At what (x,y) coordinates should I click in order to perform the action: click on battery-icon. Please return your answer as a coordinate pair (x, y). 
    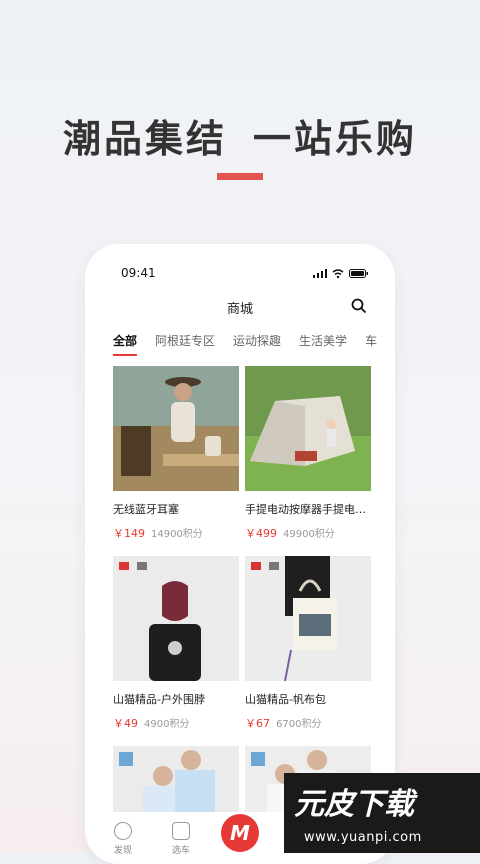
    Looking at the image, I should click on (358, 273).